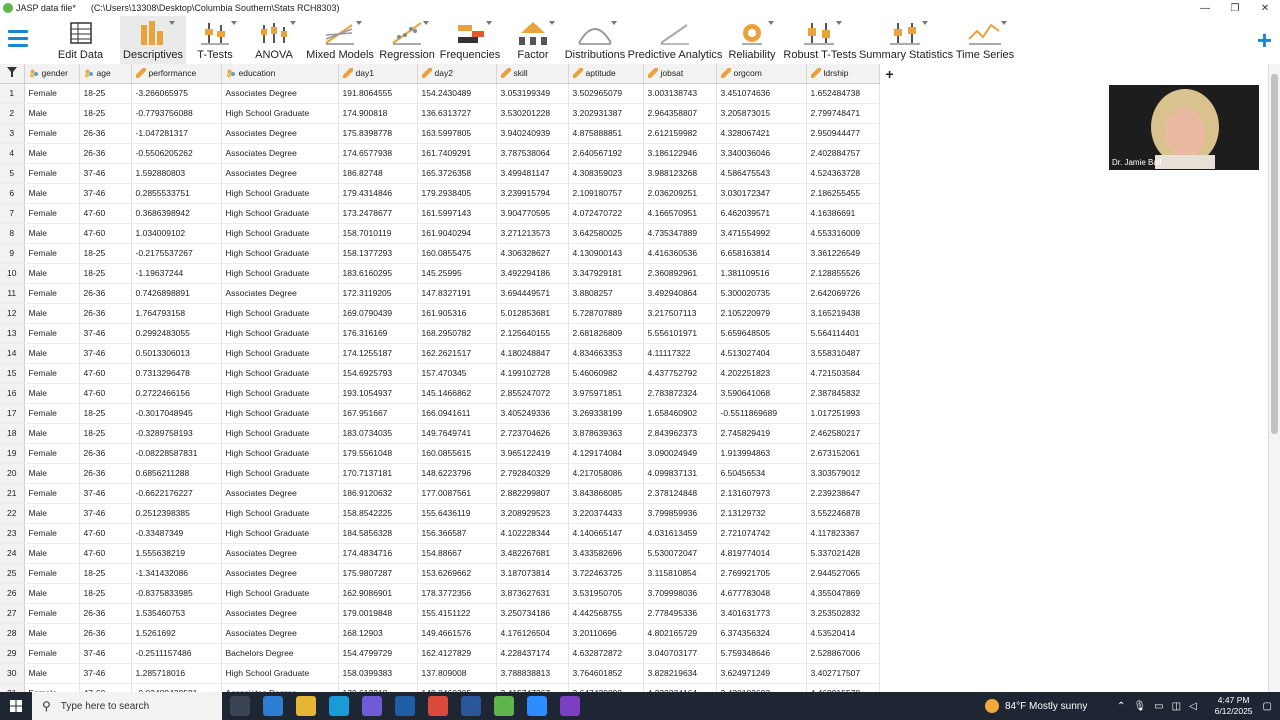 Image resolution: width=1280 pixels, height=720 pixels. Describe the element at coordinates (843, 193) in the screenshot. I see `cell-ldrship: 2.186255455` at that location.